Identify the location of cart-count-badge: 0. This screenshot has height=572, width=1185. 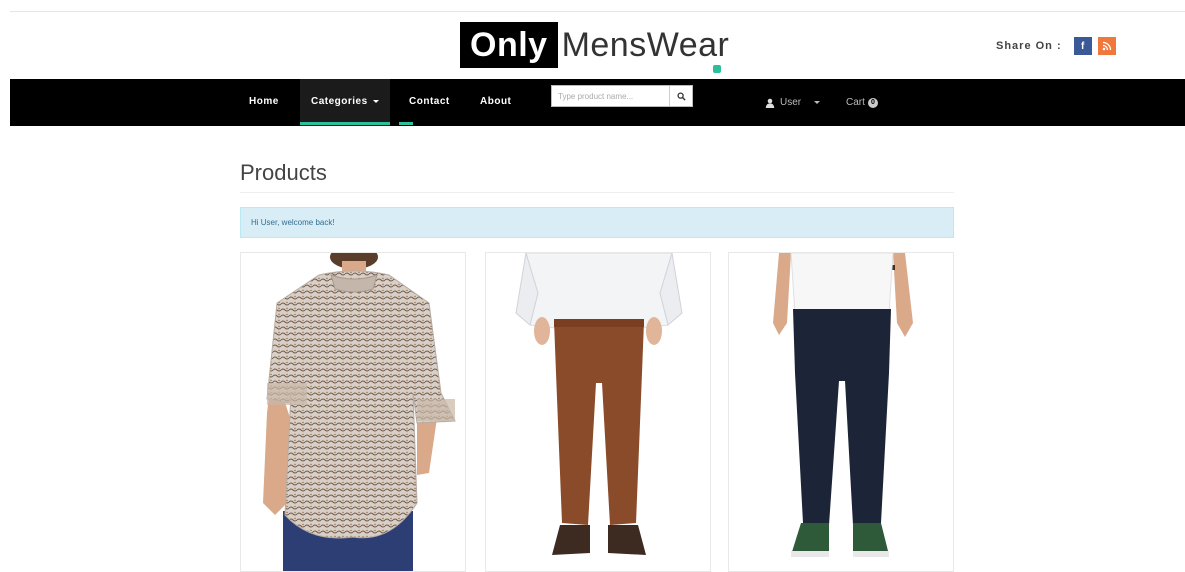
(872, 102).